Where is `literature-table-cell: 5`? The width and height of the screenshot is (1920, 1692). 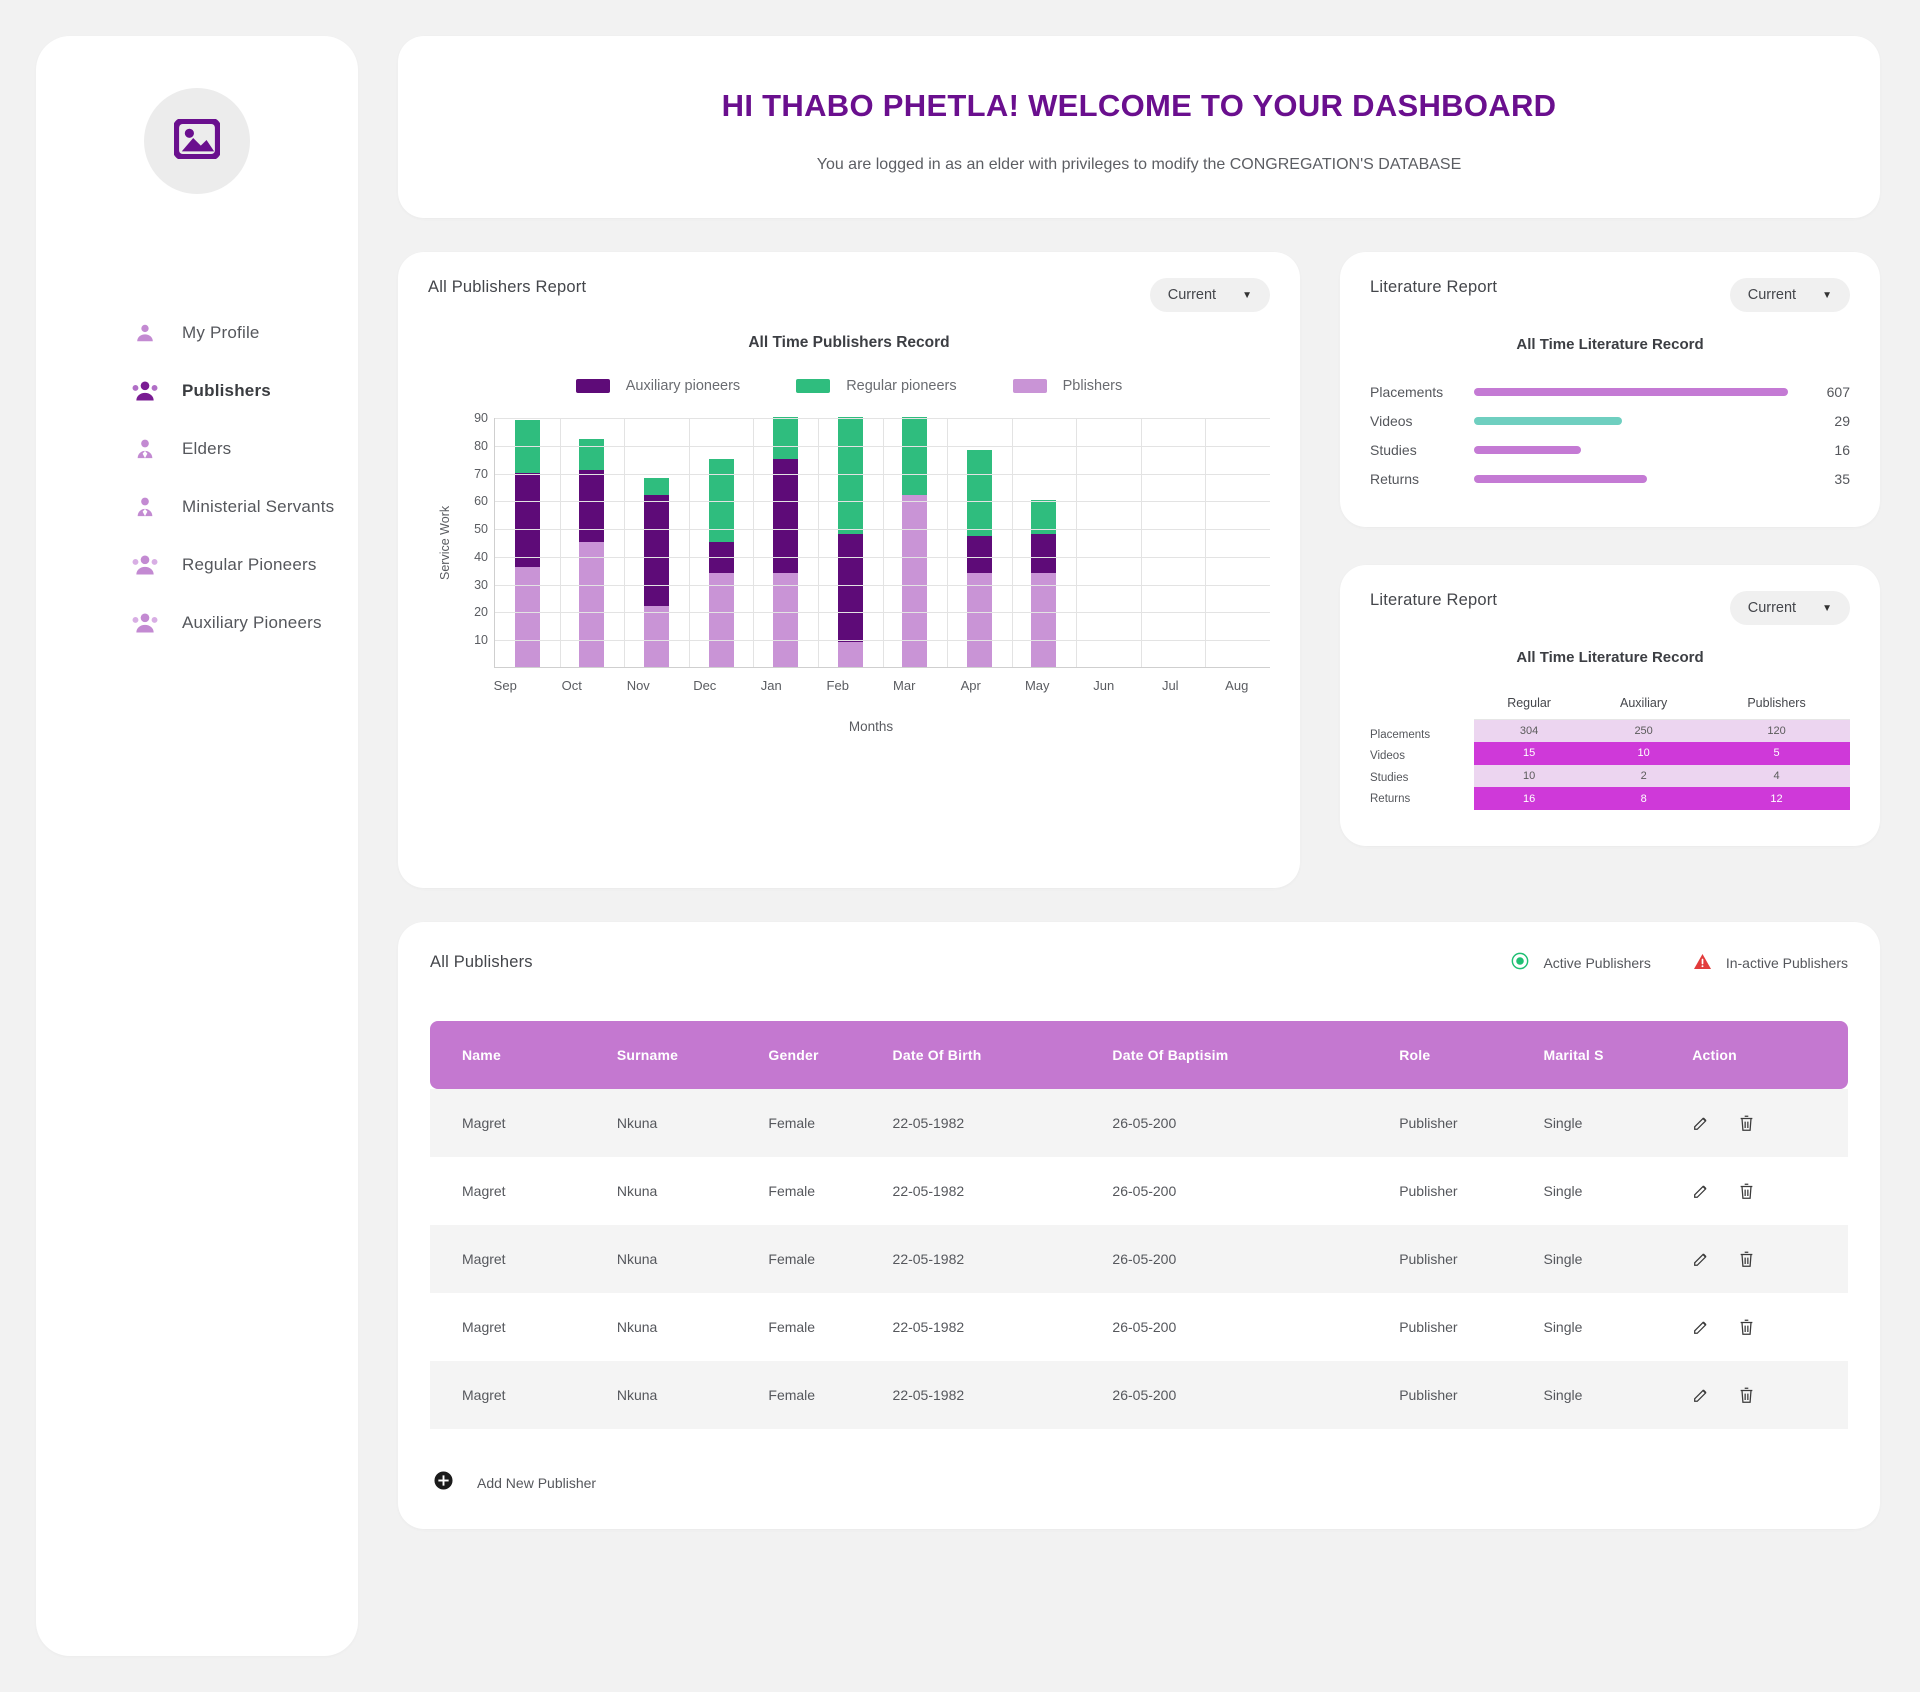 literature-table-cell: 5 is located at coordinates (1776, 753).